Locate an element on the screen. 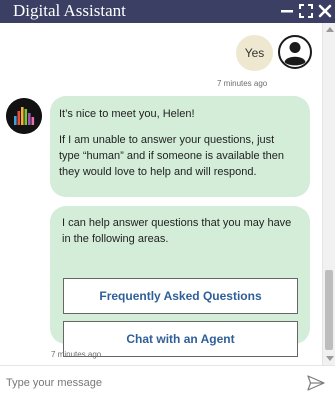 The image size is (335, 400). maximize-icon is located at coordinates (306, 11).